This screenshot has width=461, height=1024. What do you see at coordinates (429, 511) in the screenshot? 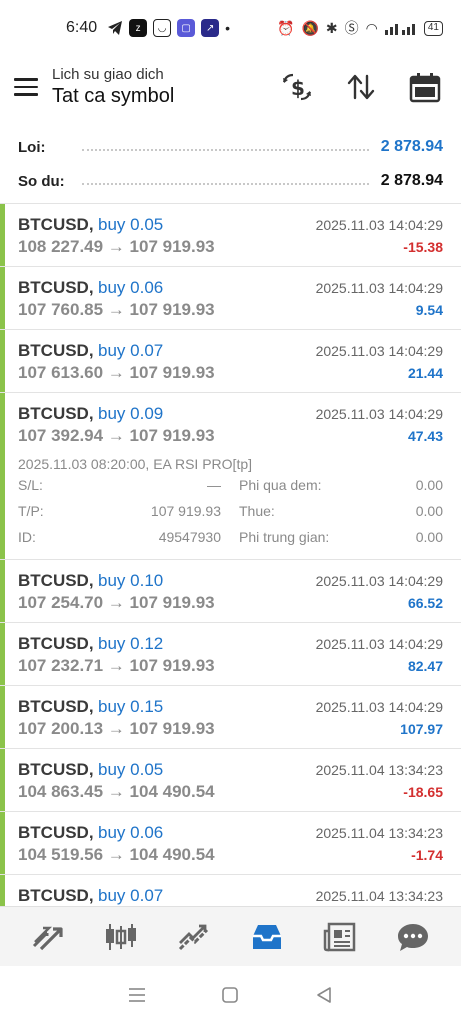
I see `tax-value: 0.00` at bounding box center [429, 511].